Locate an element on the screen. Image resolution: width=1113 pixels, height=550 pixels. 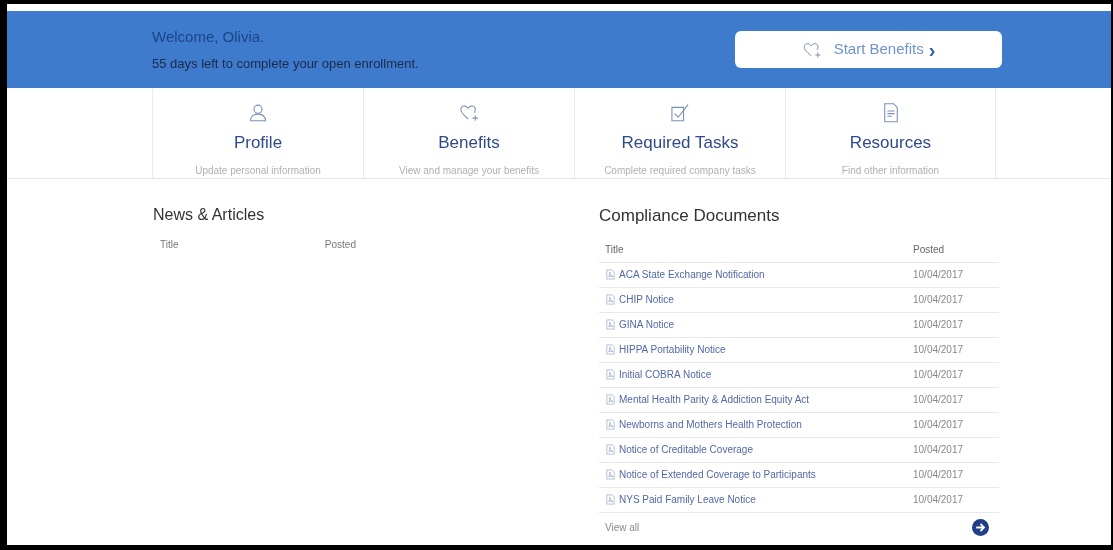
section-title: Compliance Documents is located at coordinates (690, 216).